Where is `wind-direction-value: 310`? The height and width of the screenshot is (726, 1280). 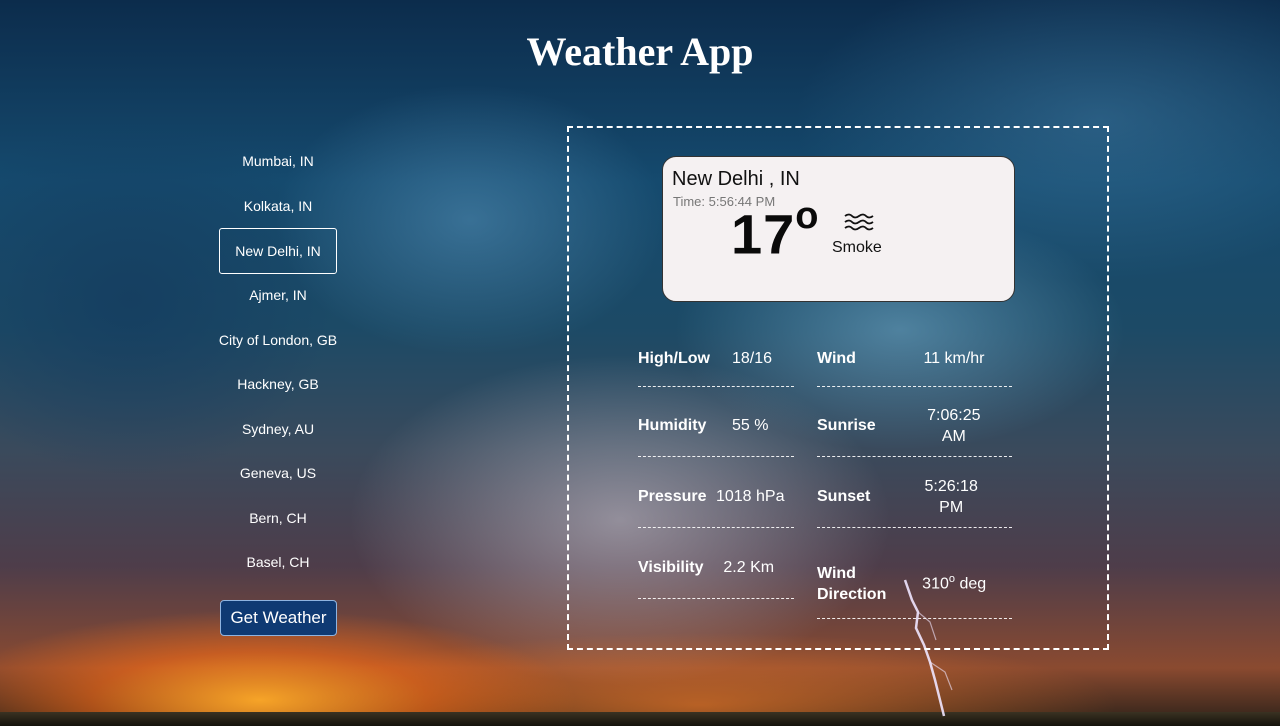
wind-direction-value: 310 is located at coordinates (935, 584).